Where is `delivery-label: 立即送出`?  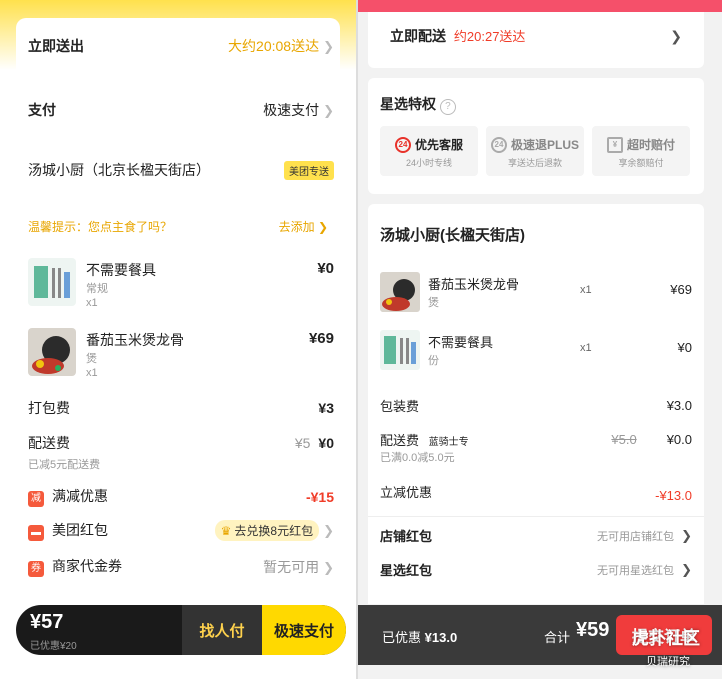 delivery-label: 立即送出 is located at coordinates (56, 46).